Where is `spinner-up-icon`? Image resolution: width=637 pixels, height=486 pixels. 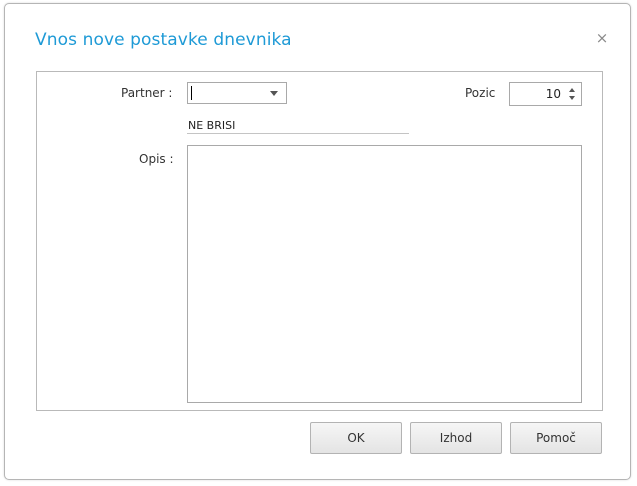 spinner-up-icon is located at coordinates (572, 90).